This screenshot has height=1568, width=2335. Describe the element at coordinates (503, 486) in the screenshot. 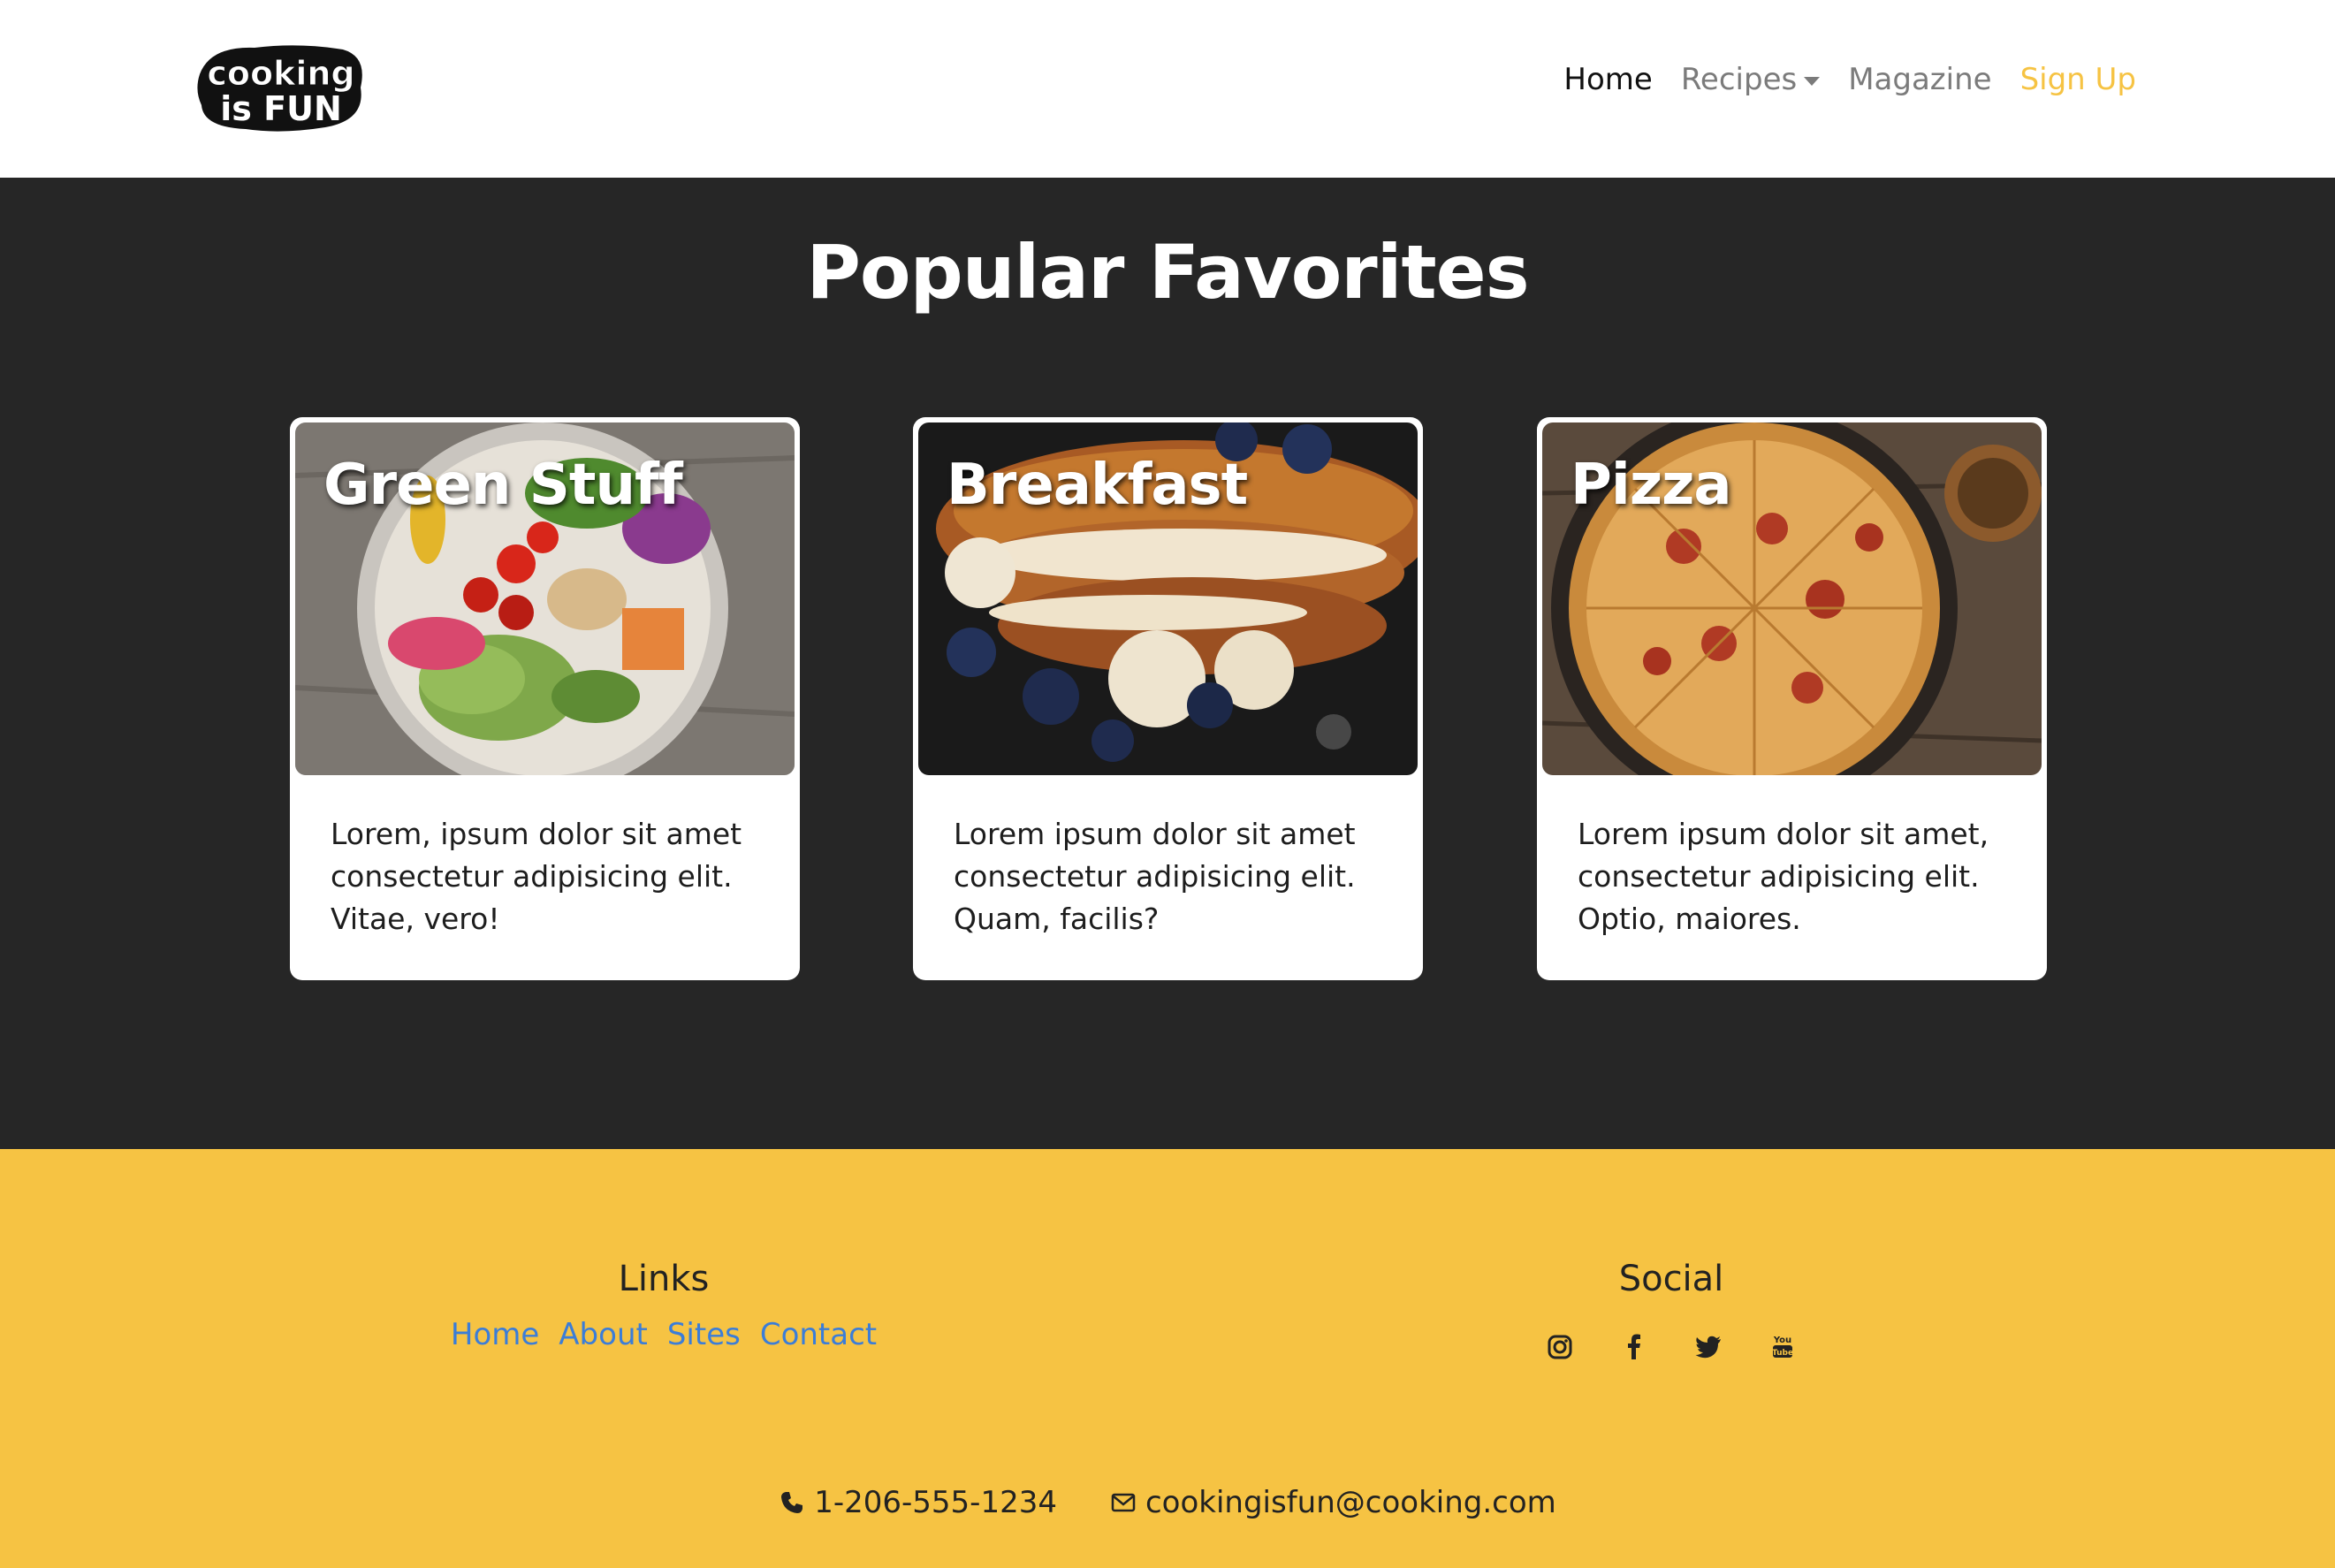

I see `card-title: Green Stuff` at that location.